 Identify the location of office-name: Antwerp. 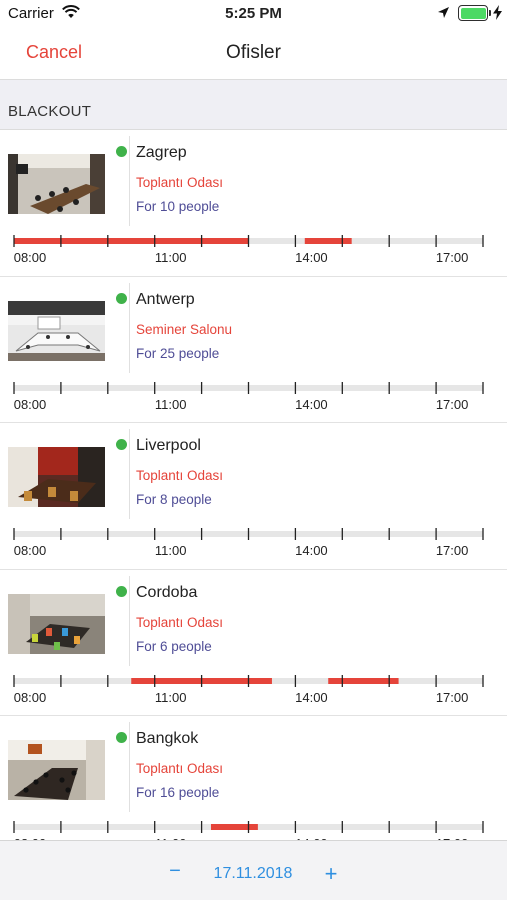
(165, 299).